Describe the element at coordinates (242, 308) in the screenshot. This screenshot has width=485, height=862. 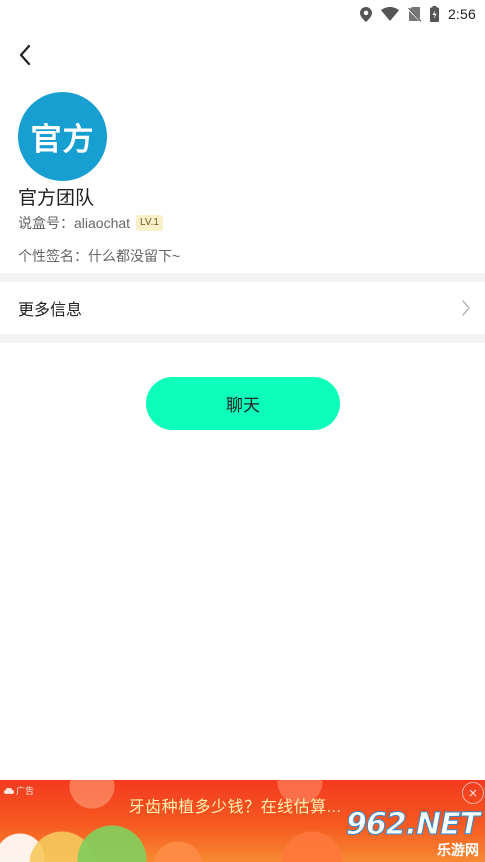
I see `more-info-row: 更多信息` at that location.